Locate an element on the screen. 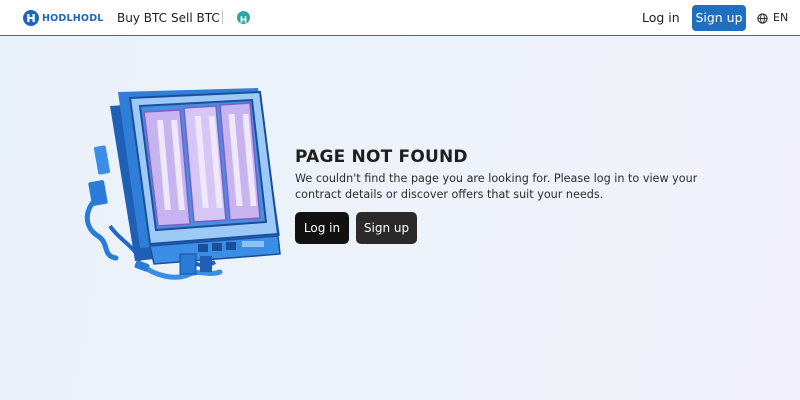 Image resolution: width=800 pixels, height=400 pixels. nav-buy-btc: Buy BTC is located at coordinates (142, 18).